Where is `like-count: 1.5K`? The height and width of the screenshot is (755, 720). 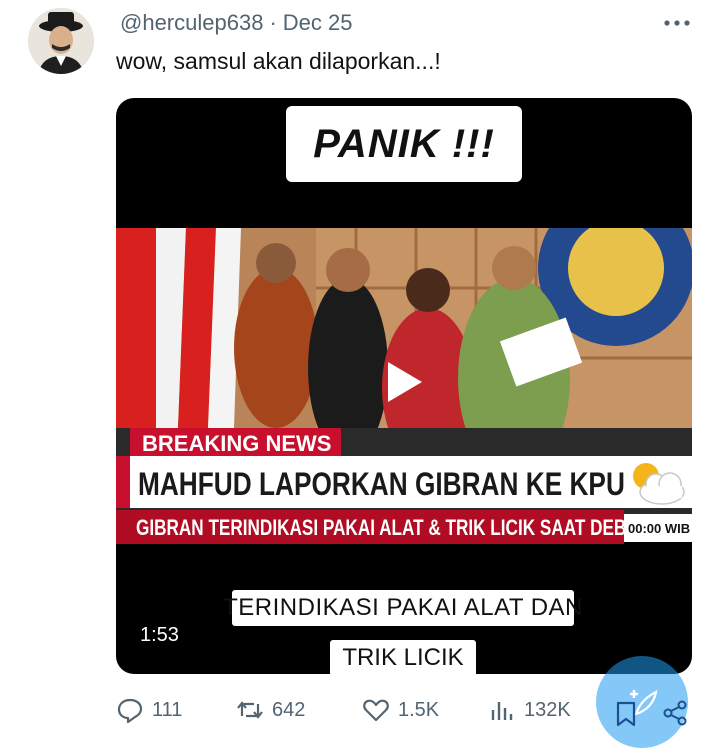 like-count: 1.5K is located at coordinates (419, 709).